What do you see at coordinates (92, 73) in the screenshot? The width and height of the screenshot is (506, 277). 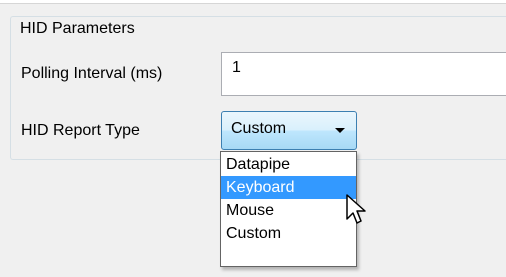 I see `polling-interval-label: Polling Interval (ms)` at bounding box center [92, 73].